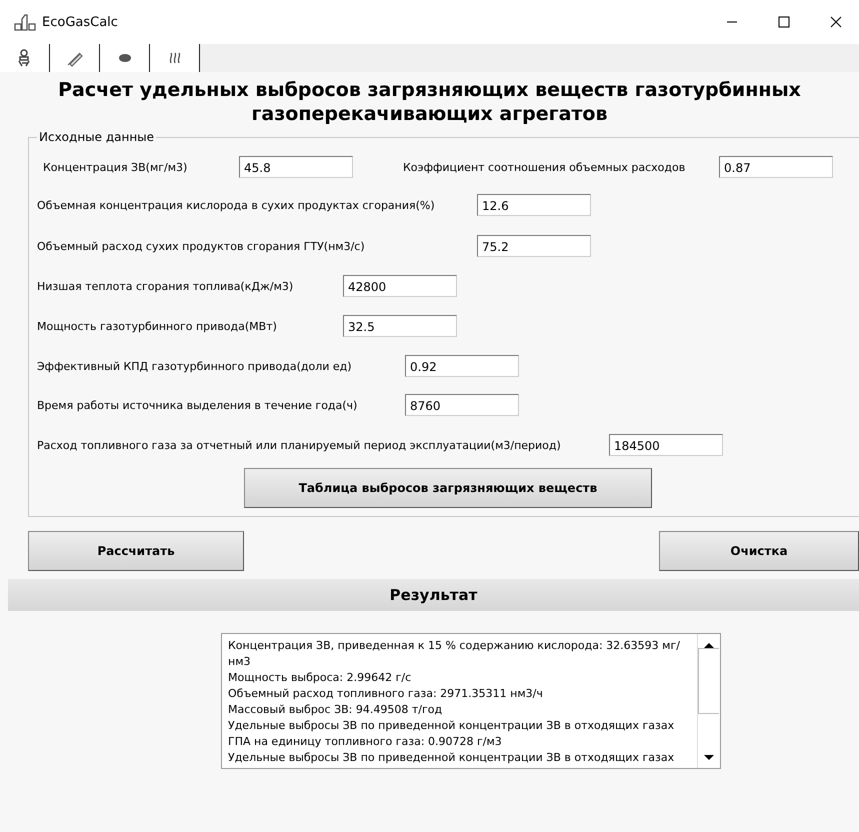  Describe the element at coordinates (165, 286) in the screenshot. I see `field-label: Низшая теплота сгорания топлива(кДж/м3)` at that location.